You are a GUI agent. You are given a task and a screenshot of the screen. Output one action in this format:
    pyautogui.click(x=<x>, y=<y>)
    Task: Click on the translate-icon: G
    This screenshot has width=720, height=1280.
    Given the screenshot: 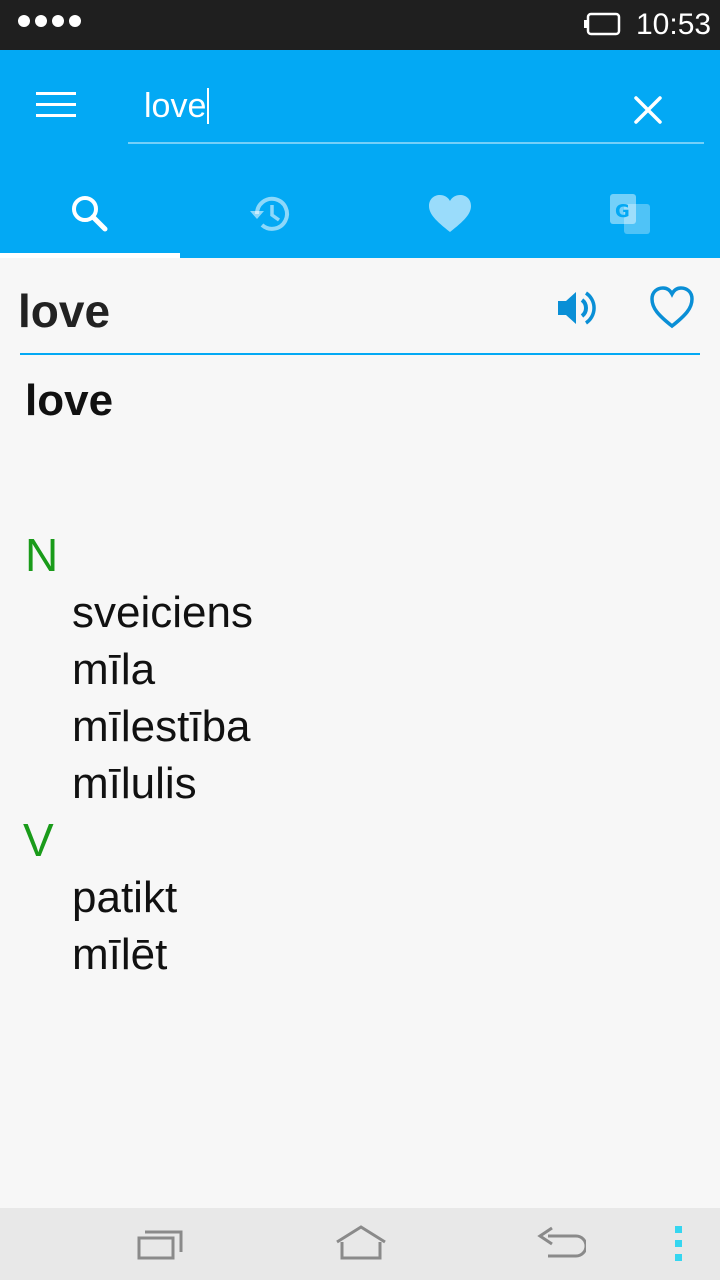 What is the action you would take?
    pyautogui.click(x=630, y=214)
    